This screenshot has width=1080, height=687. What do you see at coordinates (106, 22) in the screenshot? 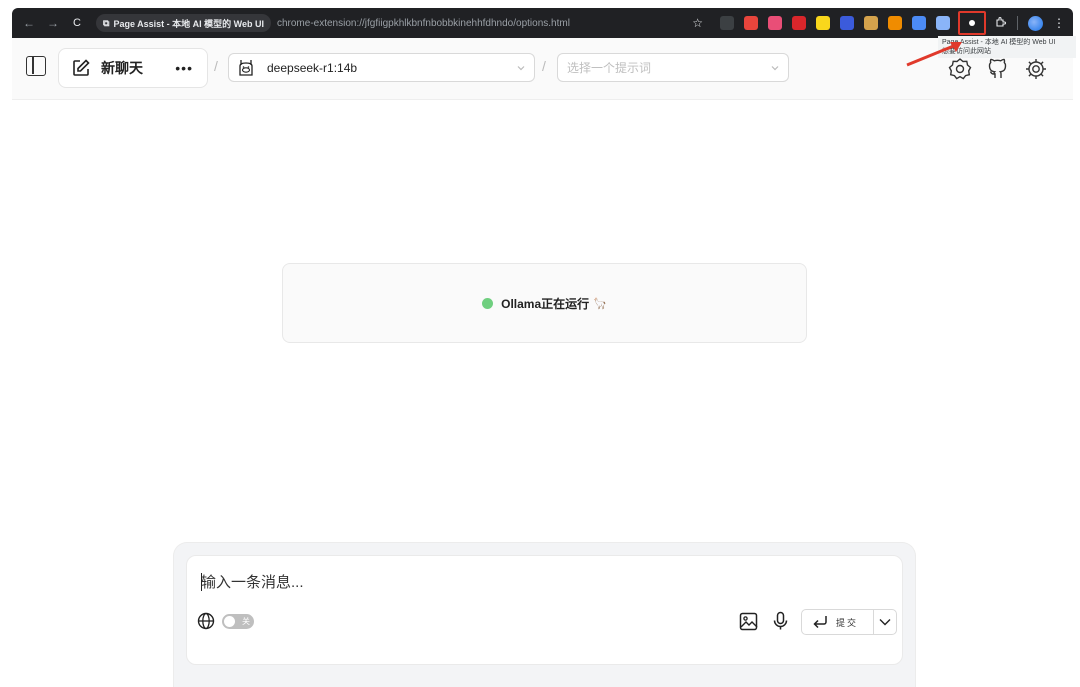
I see `puzzle-icon: ⧉` at bounding box center [106, 22].